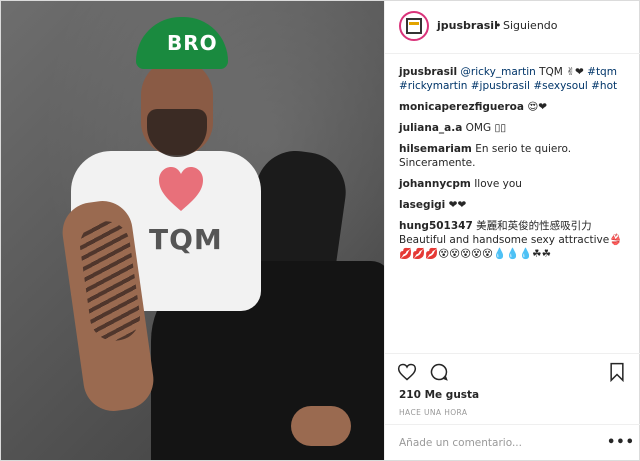 Image resolution: width=640 pixels, height=461 pixels. Describe the element at coordinates (551, 72) in the screenshot. I see `caption-text: TQM` at that location.